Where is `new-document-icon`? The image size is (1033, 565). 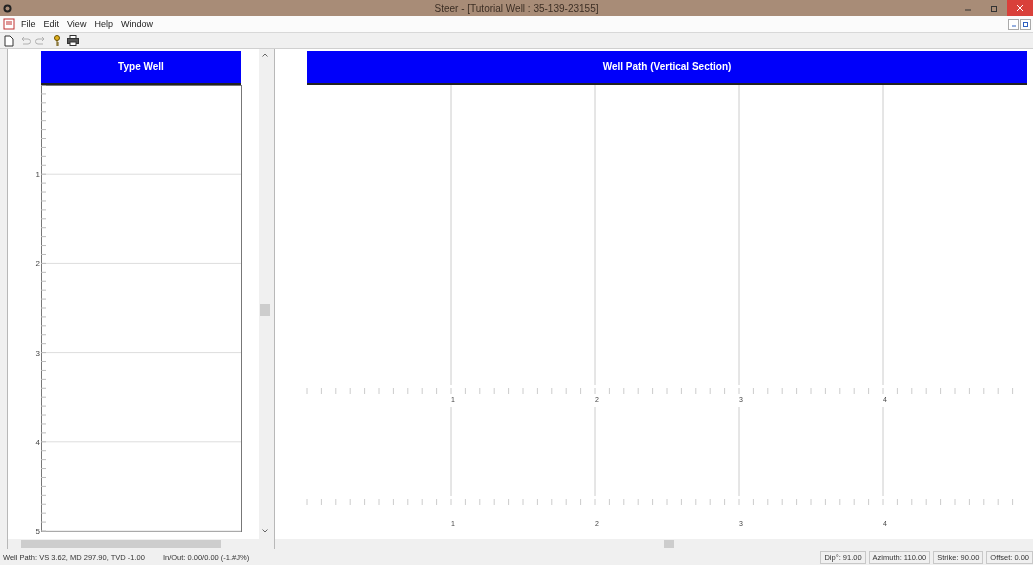
new-document-icon is located at coordinates (9, 40).